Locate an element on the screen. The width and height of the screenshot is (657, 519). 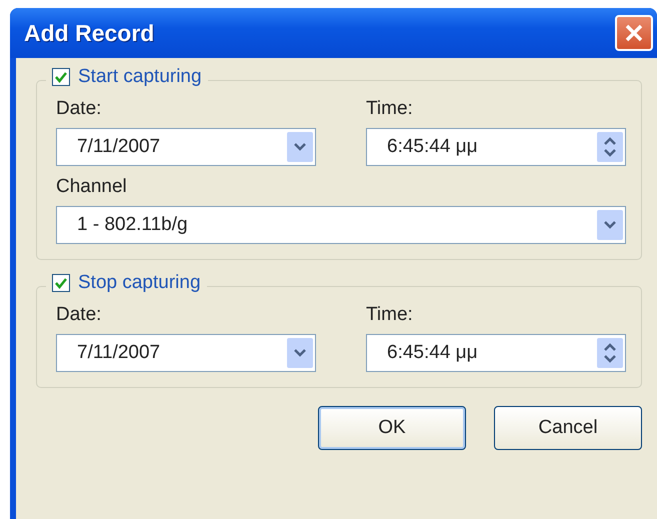
window-title: Add Record is located at coordinates (89, 33).